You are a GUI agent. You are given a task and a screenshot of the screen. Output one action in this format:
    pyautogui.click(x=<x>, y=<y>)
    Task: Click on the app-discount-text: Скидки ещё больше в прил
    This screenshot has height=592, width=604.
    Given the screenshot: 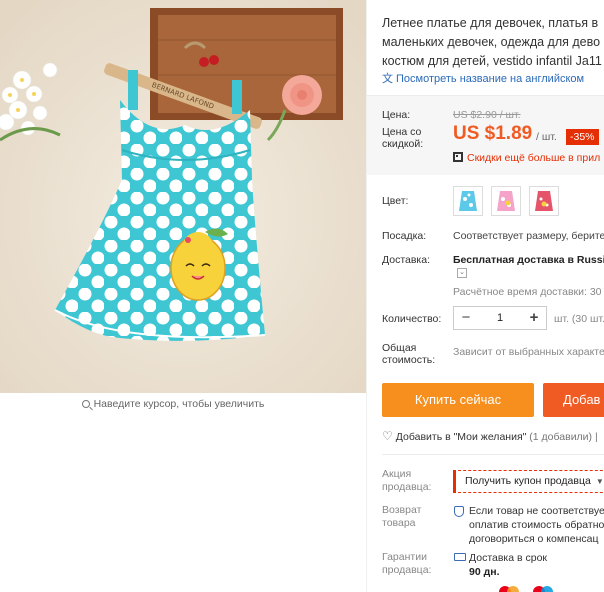 What is the action you would take?
    pyautogui.click(x=534, y=158)
    